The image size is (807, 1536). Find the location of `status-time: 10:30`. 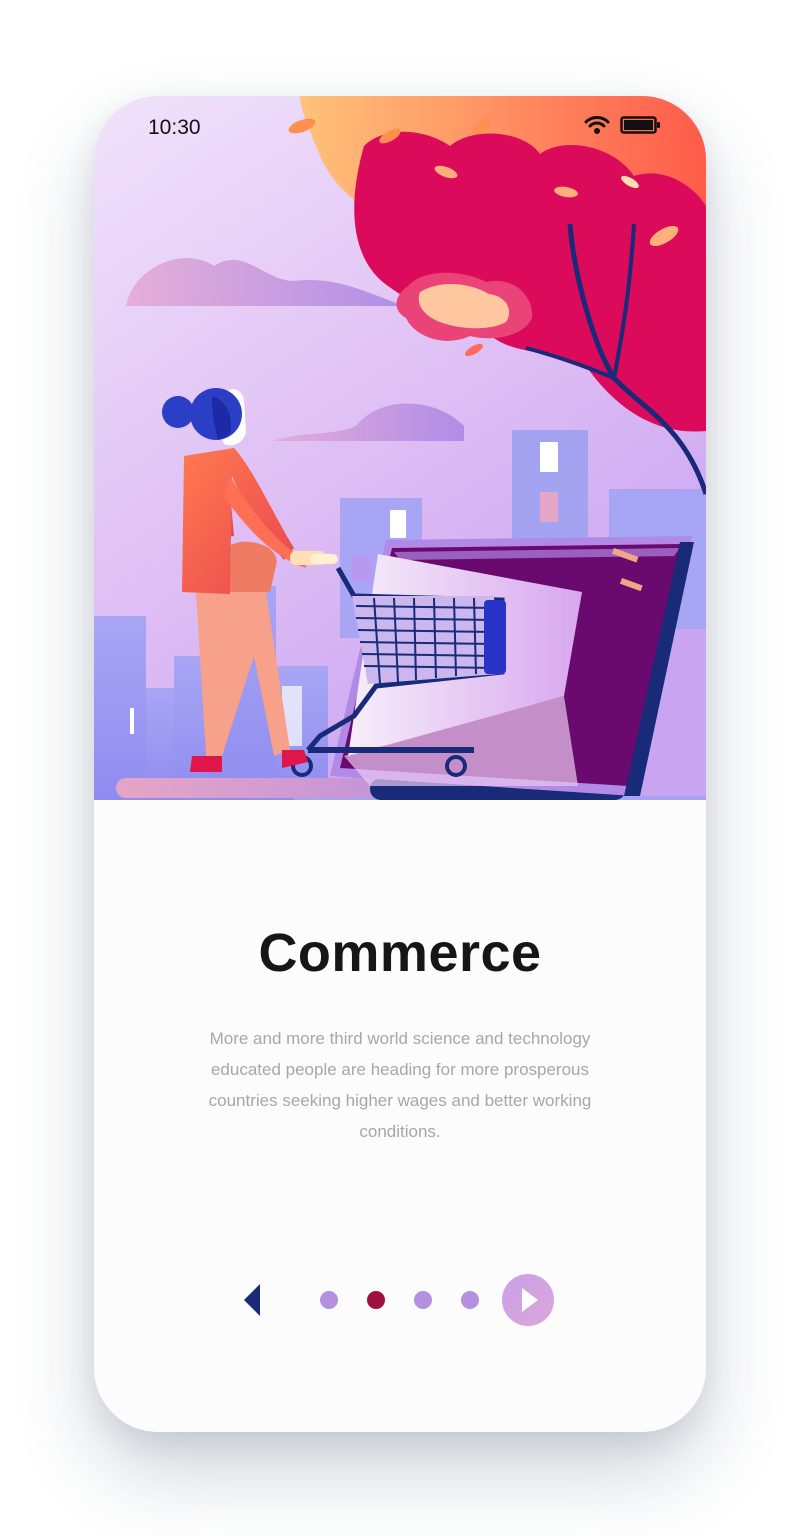

status-time: 10:30 is located at coordinates (174, 127).